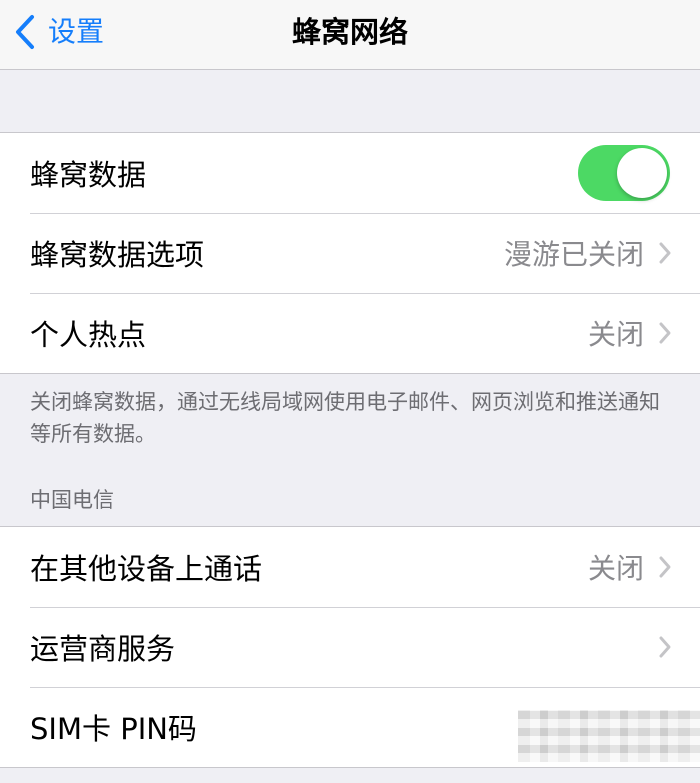  I want to click on row-carrier-services: 运营商服务, so click(350, 647).